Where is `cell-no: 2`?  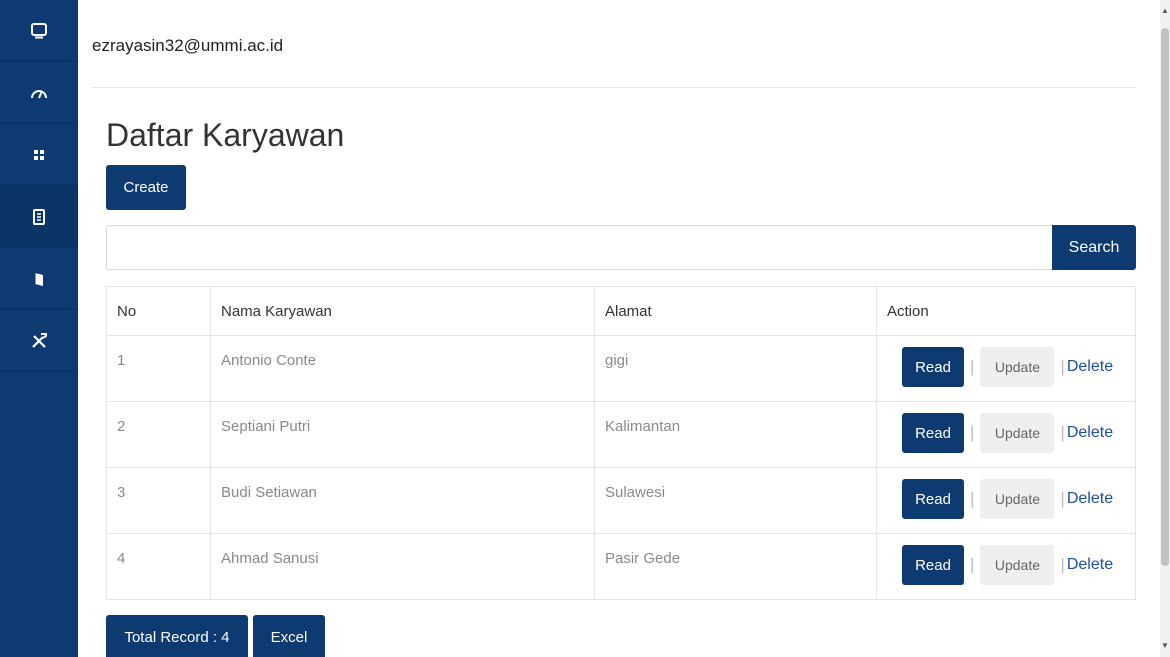
cell-no: 2 is located at coordinates (158, 434).